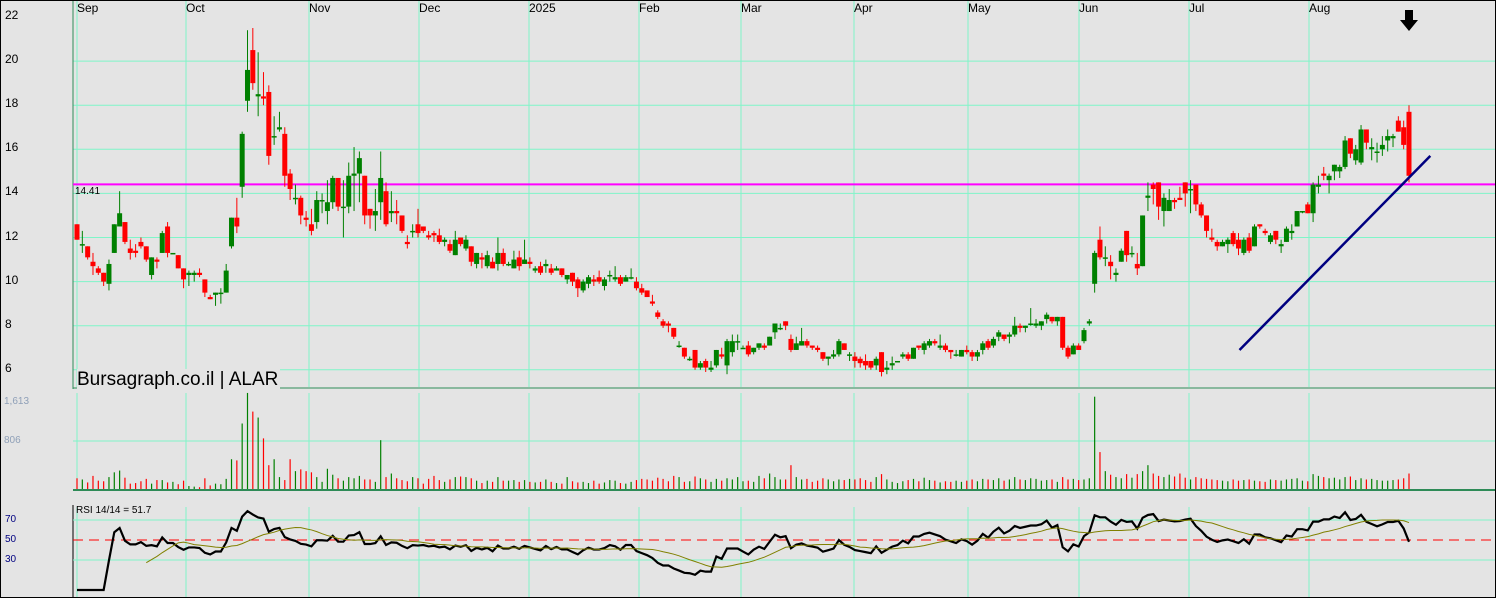  What do you see at coordinates (12, 59) in the screenshot?
I see `price-tick-label: 20` at bounding box center [12, 59].